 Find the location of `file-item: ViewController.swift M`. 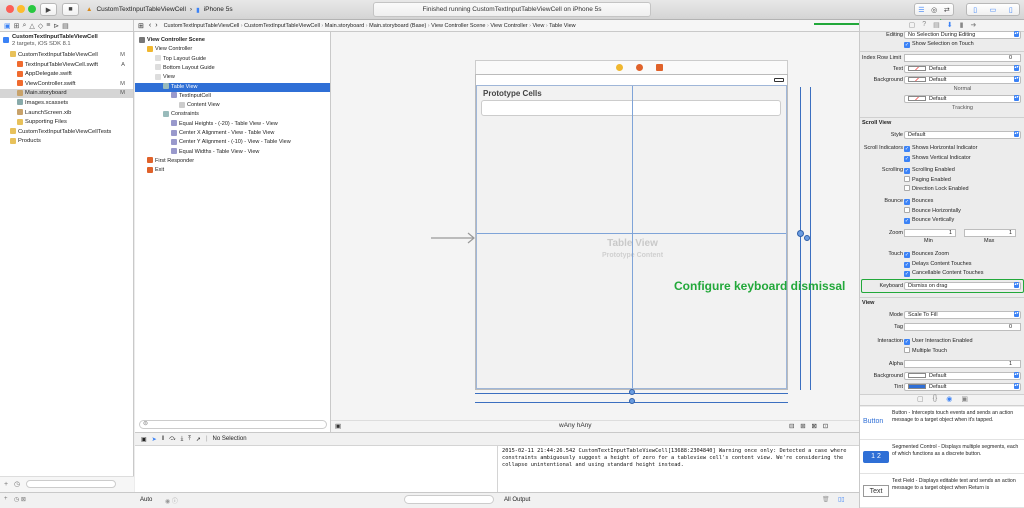

file-item: ViewController.swift M is located at coordinates (66, 84).